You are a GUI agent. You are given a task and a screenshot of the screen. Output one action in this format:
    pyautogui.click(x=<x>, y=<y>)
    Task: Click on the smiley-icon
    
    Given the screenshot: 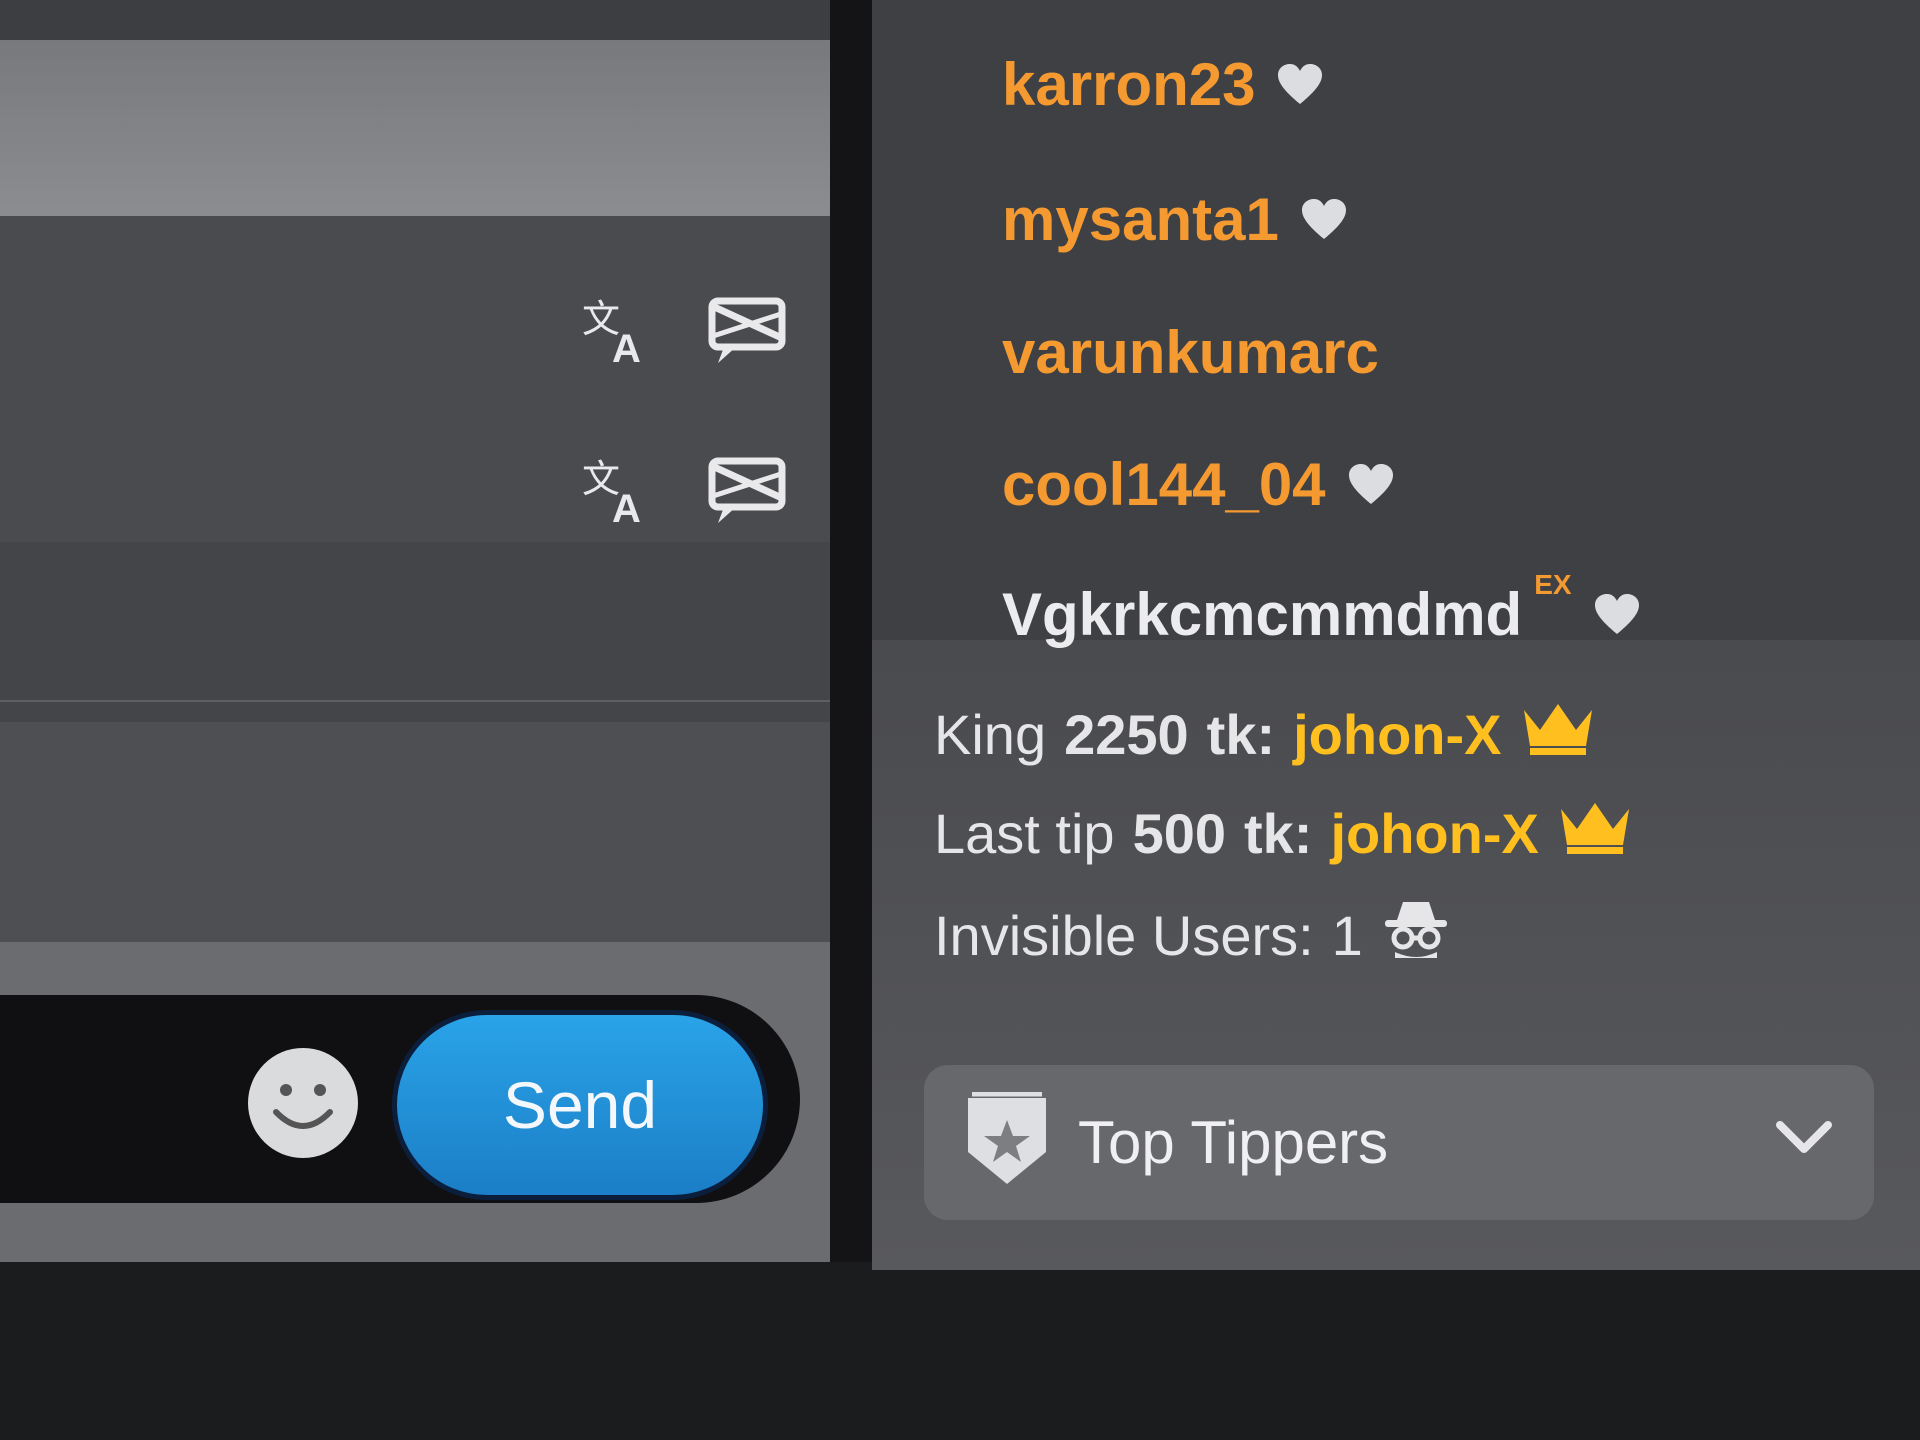 What is the action you would take?
    pyautogui.click(x=303, y=1103)
    